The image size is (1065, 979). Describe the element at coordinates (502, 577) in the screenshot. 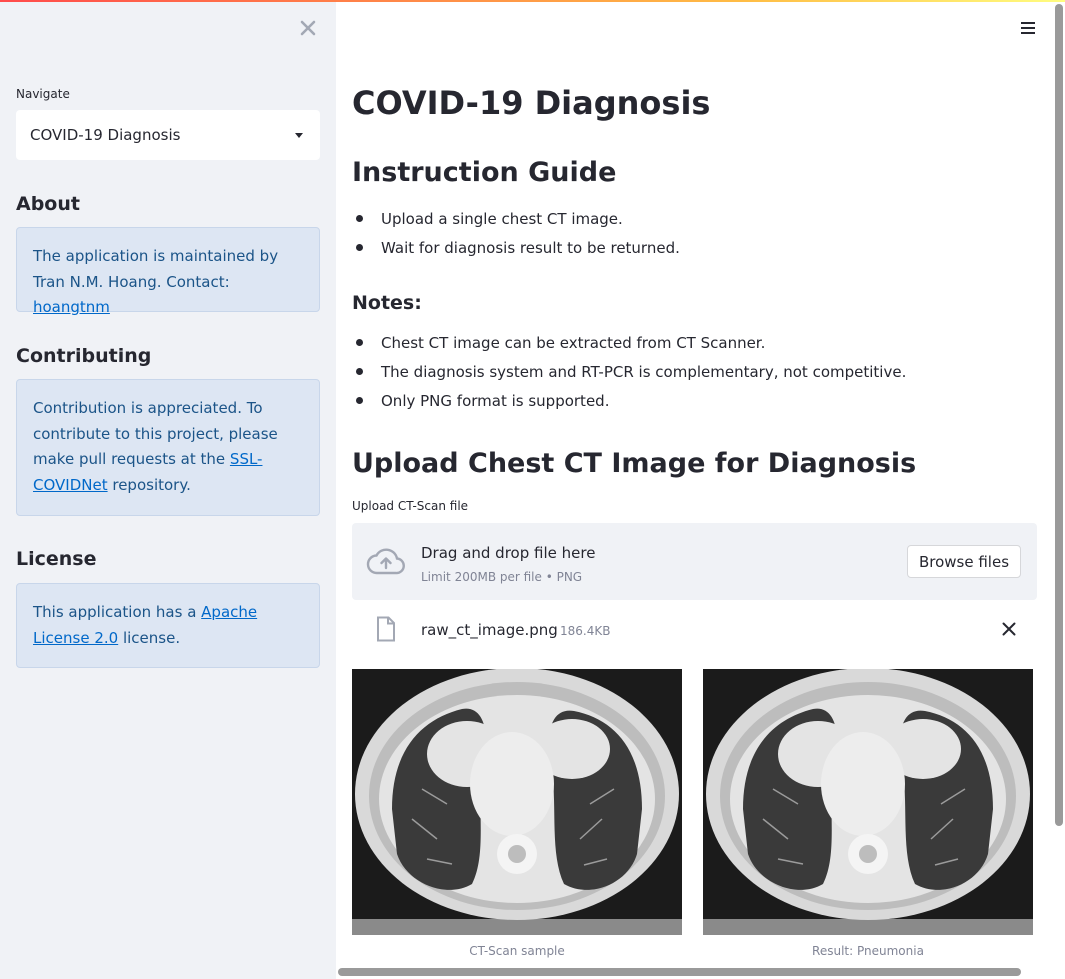

I see `dropzone-limit-text: Limit 200MB per file • PNG` at that location.